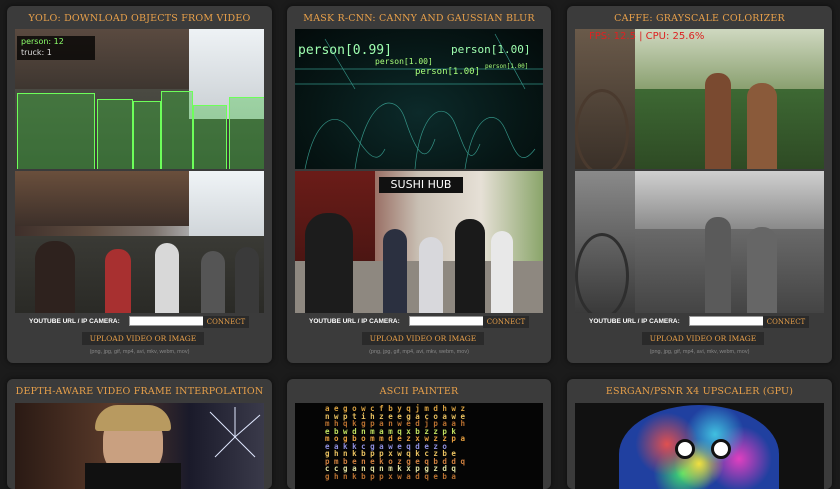 This screenshot has height=489, width=840. I want to click on card-title: CAFFE: GRAYSCALE COLORIZER, so click(699, 18).